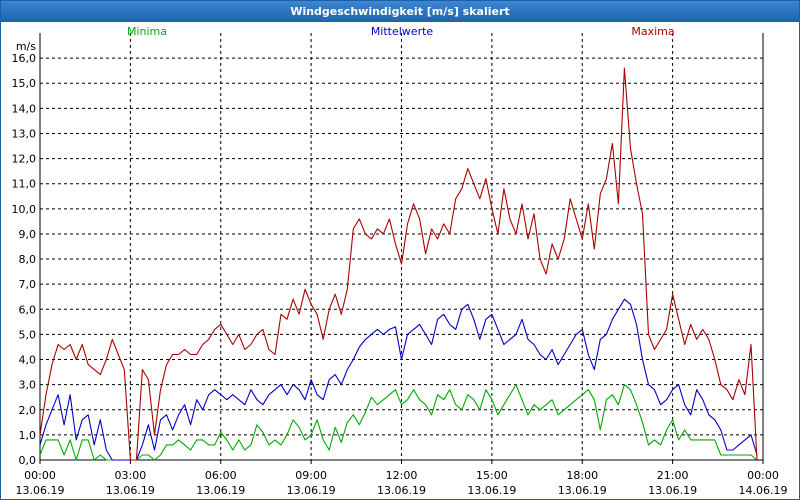 The image size is (800, 500). I want to click on y-tick-label: 12,0, so click(24, 159).